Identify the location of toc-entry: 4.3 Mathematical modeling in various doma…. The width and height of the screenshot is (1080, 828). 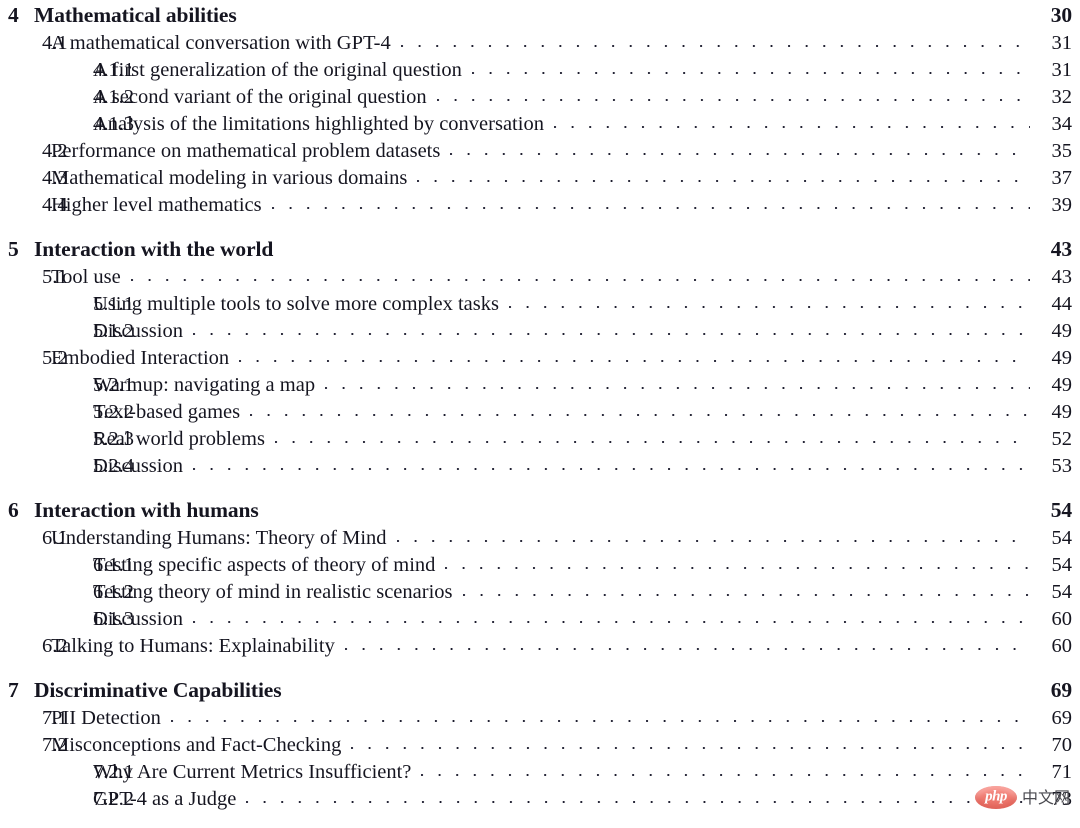
(540, 178).